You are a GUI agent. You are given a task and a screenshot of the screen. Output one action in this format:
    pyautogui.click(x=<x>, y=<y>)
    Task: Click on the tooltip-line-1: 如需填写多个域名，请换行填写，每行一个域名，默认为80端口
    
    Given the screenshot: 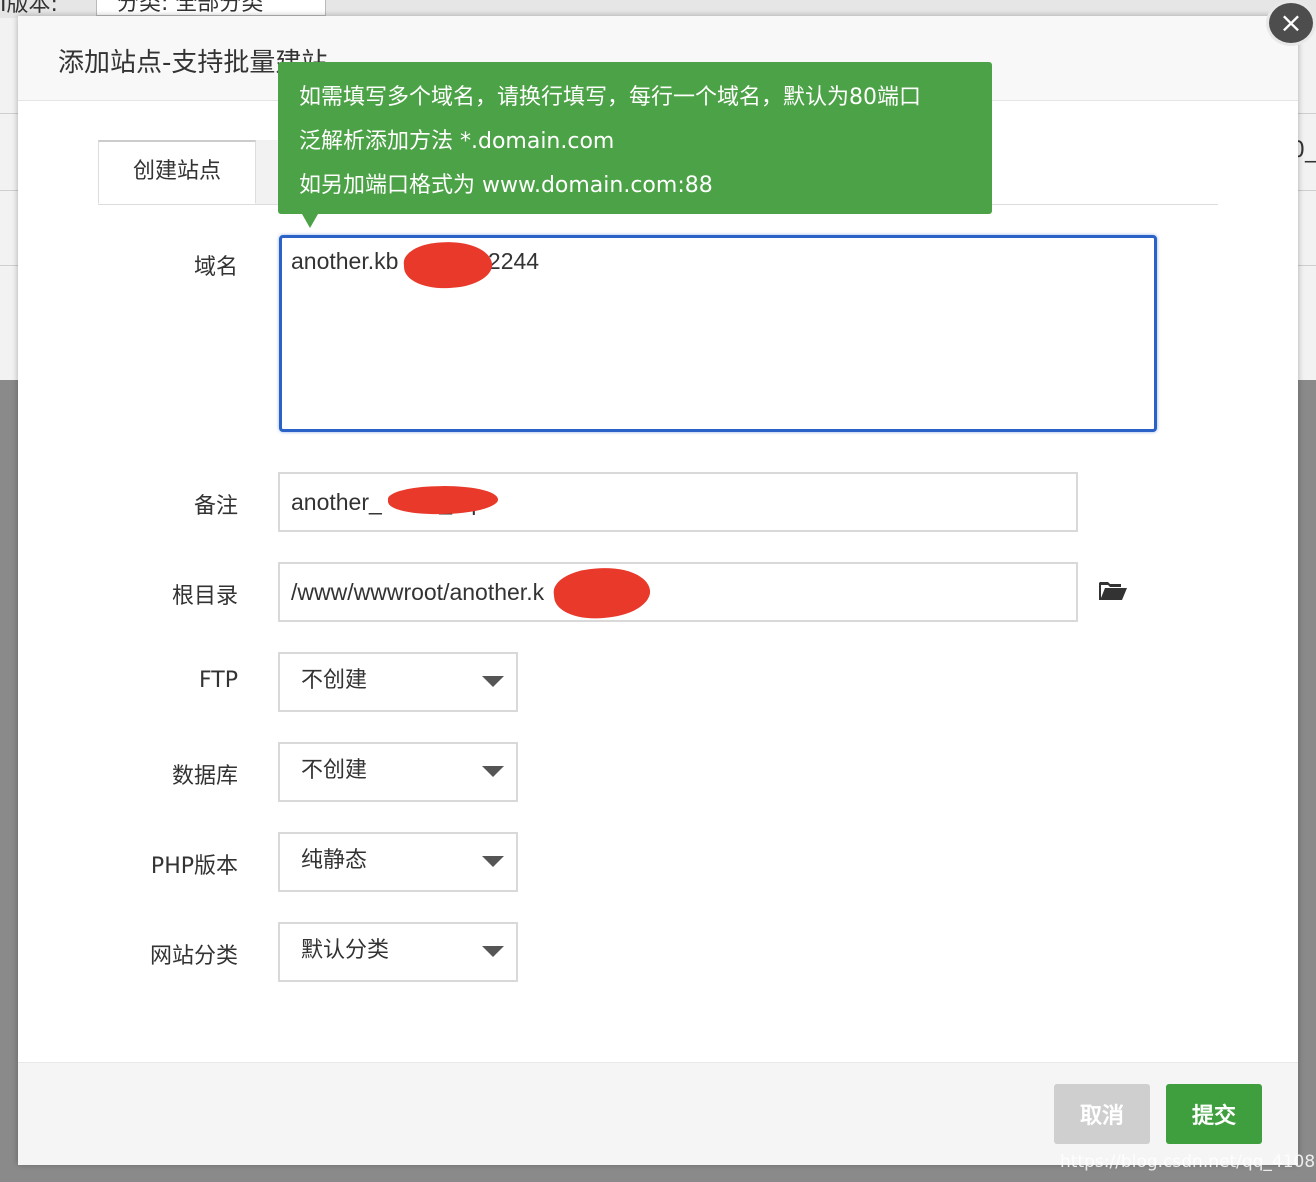 What is the action you would take?
    pyautogui.click(x=610, y=97)
    